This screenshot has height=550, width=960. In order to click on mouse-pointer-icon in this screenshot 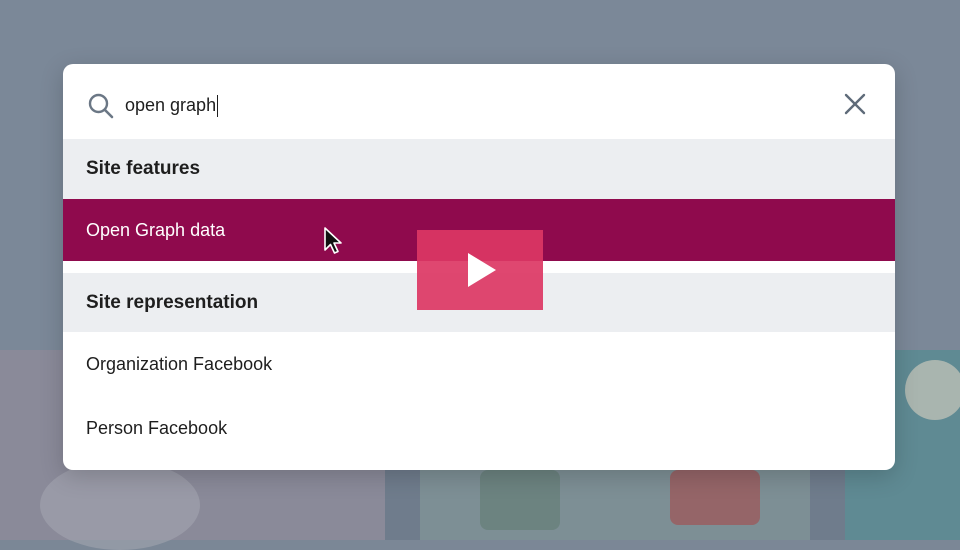, I will do `click(333, 240)`.